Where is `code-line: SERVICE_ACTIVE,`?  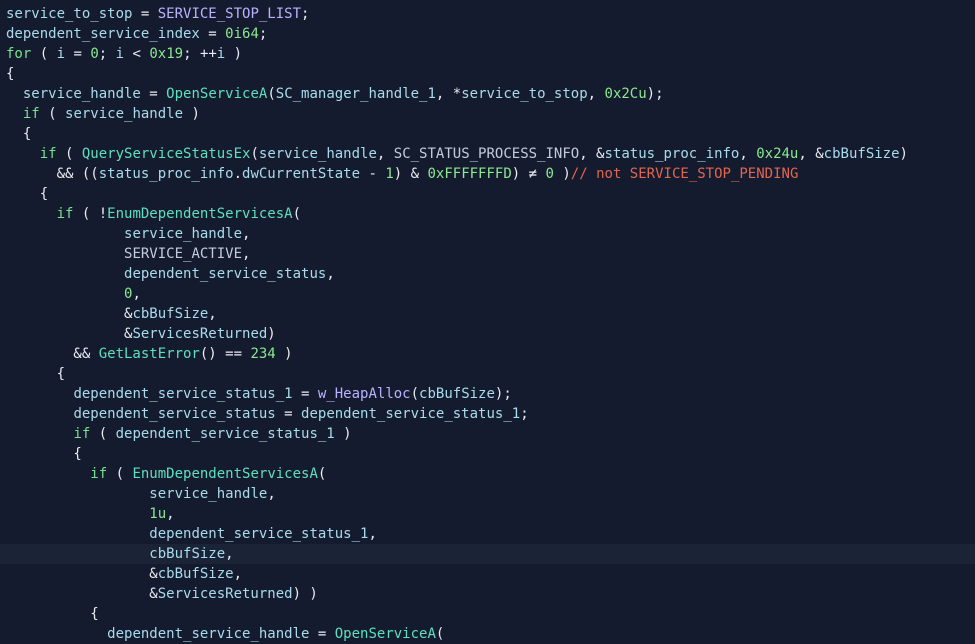 code-line: SERVICE_ACTIVE, is located at coordinates (487, 254).